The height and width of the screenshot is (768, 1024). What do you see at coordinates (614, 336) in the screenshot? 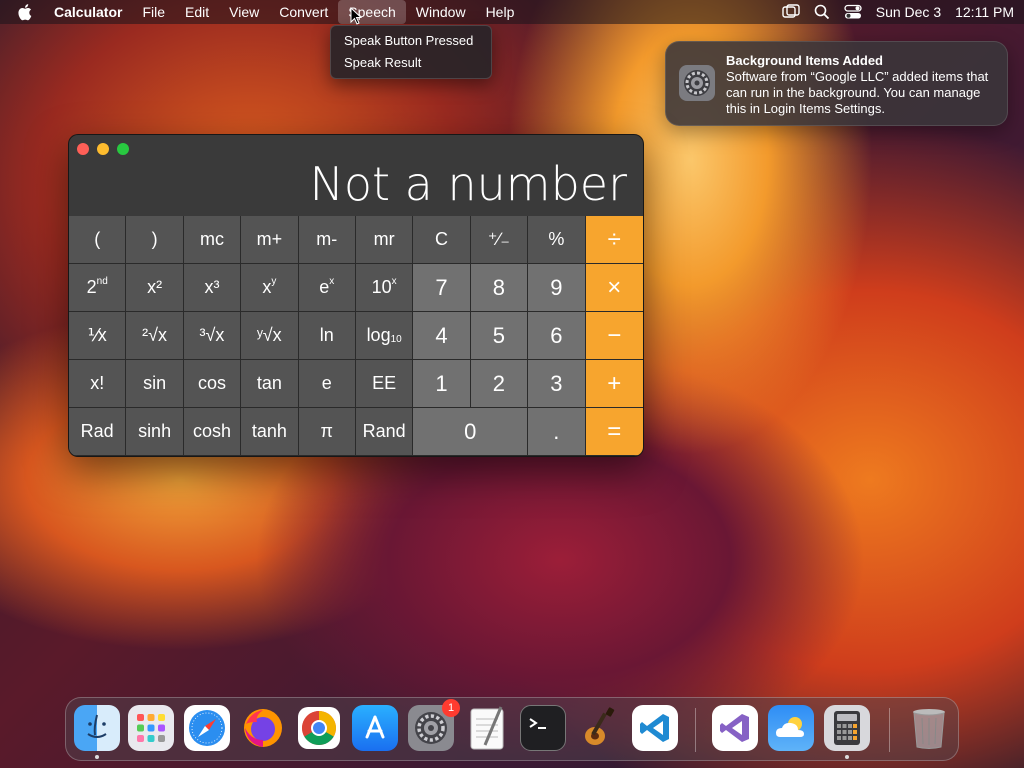
I see `key-minus: −` at bounding box center [614, 336].